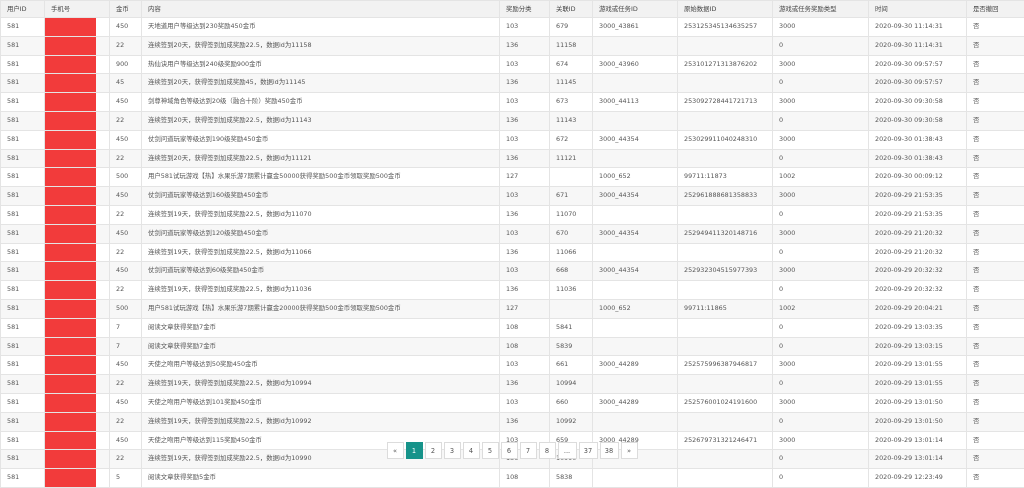 The height and width of the screenshot is (488, 1024). I want to click on page-button: 4, so click(471, 450).